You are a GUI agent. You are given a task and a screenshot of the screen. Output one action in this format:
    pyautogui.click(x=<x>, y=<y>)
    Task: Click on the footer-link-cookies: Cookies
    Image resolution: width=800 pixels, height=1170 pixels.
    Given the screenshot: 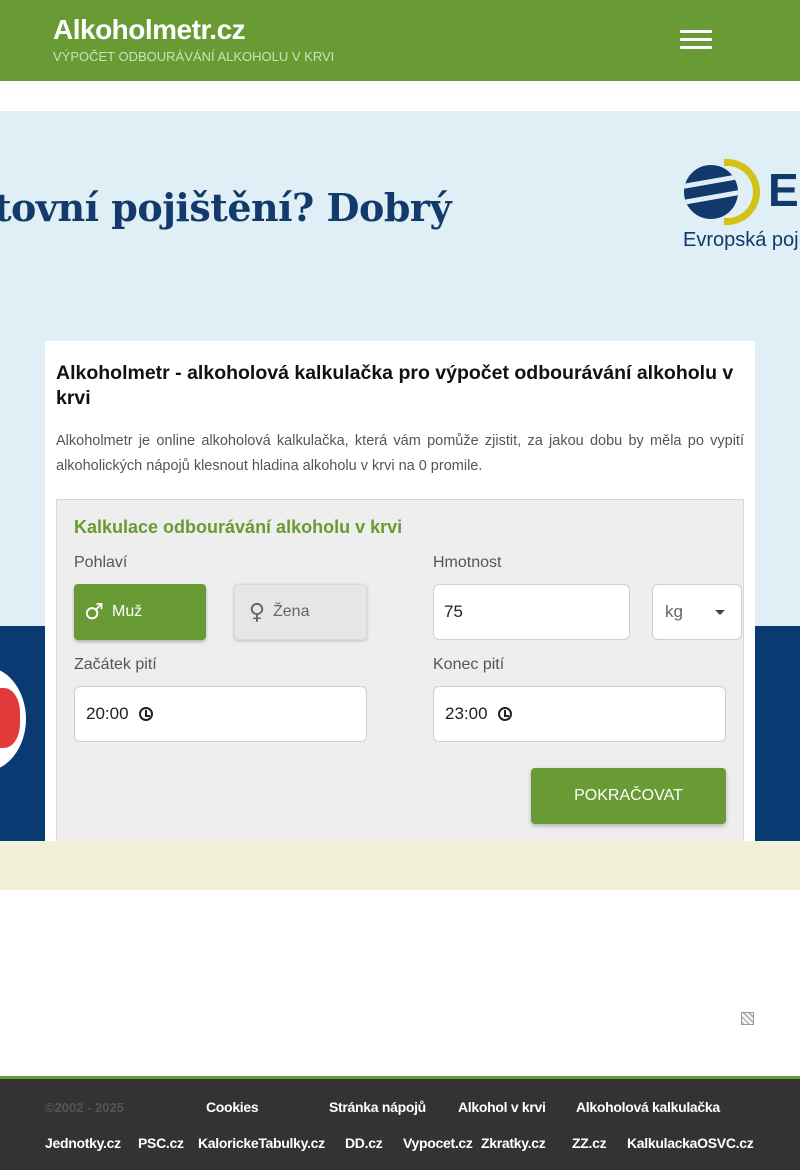 What is the action you would take?
    pyautogui.click(x=232, y=1107)
    